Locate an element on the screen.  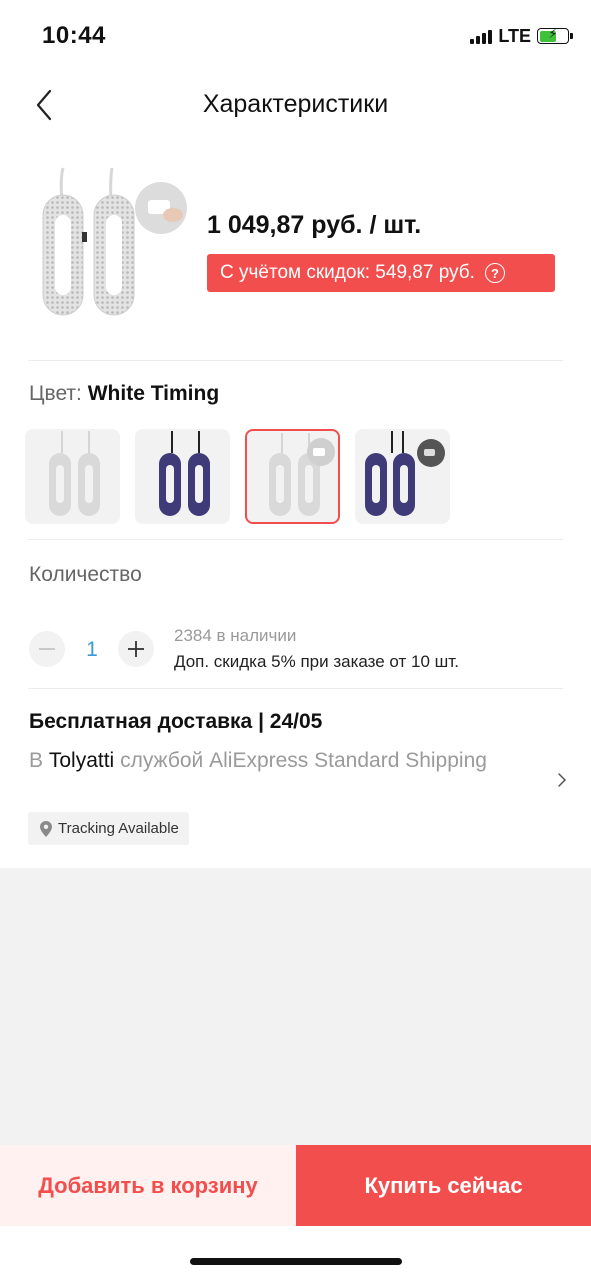
product-price: 1 049,87 руб. / шт. is located at coordinates (314, 225).